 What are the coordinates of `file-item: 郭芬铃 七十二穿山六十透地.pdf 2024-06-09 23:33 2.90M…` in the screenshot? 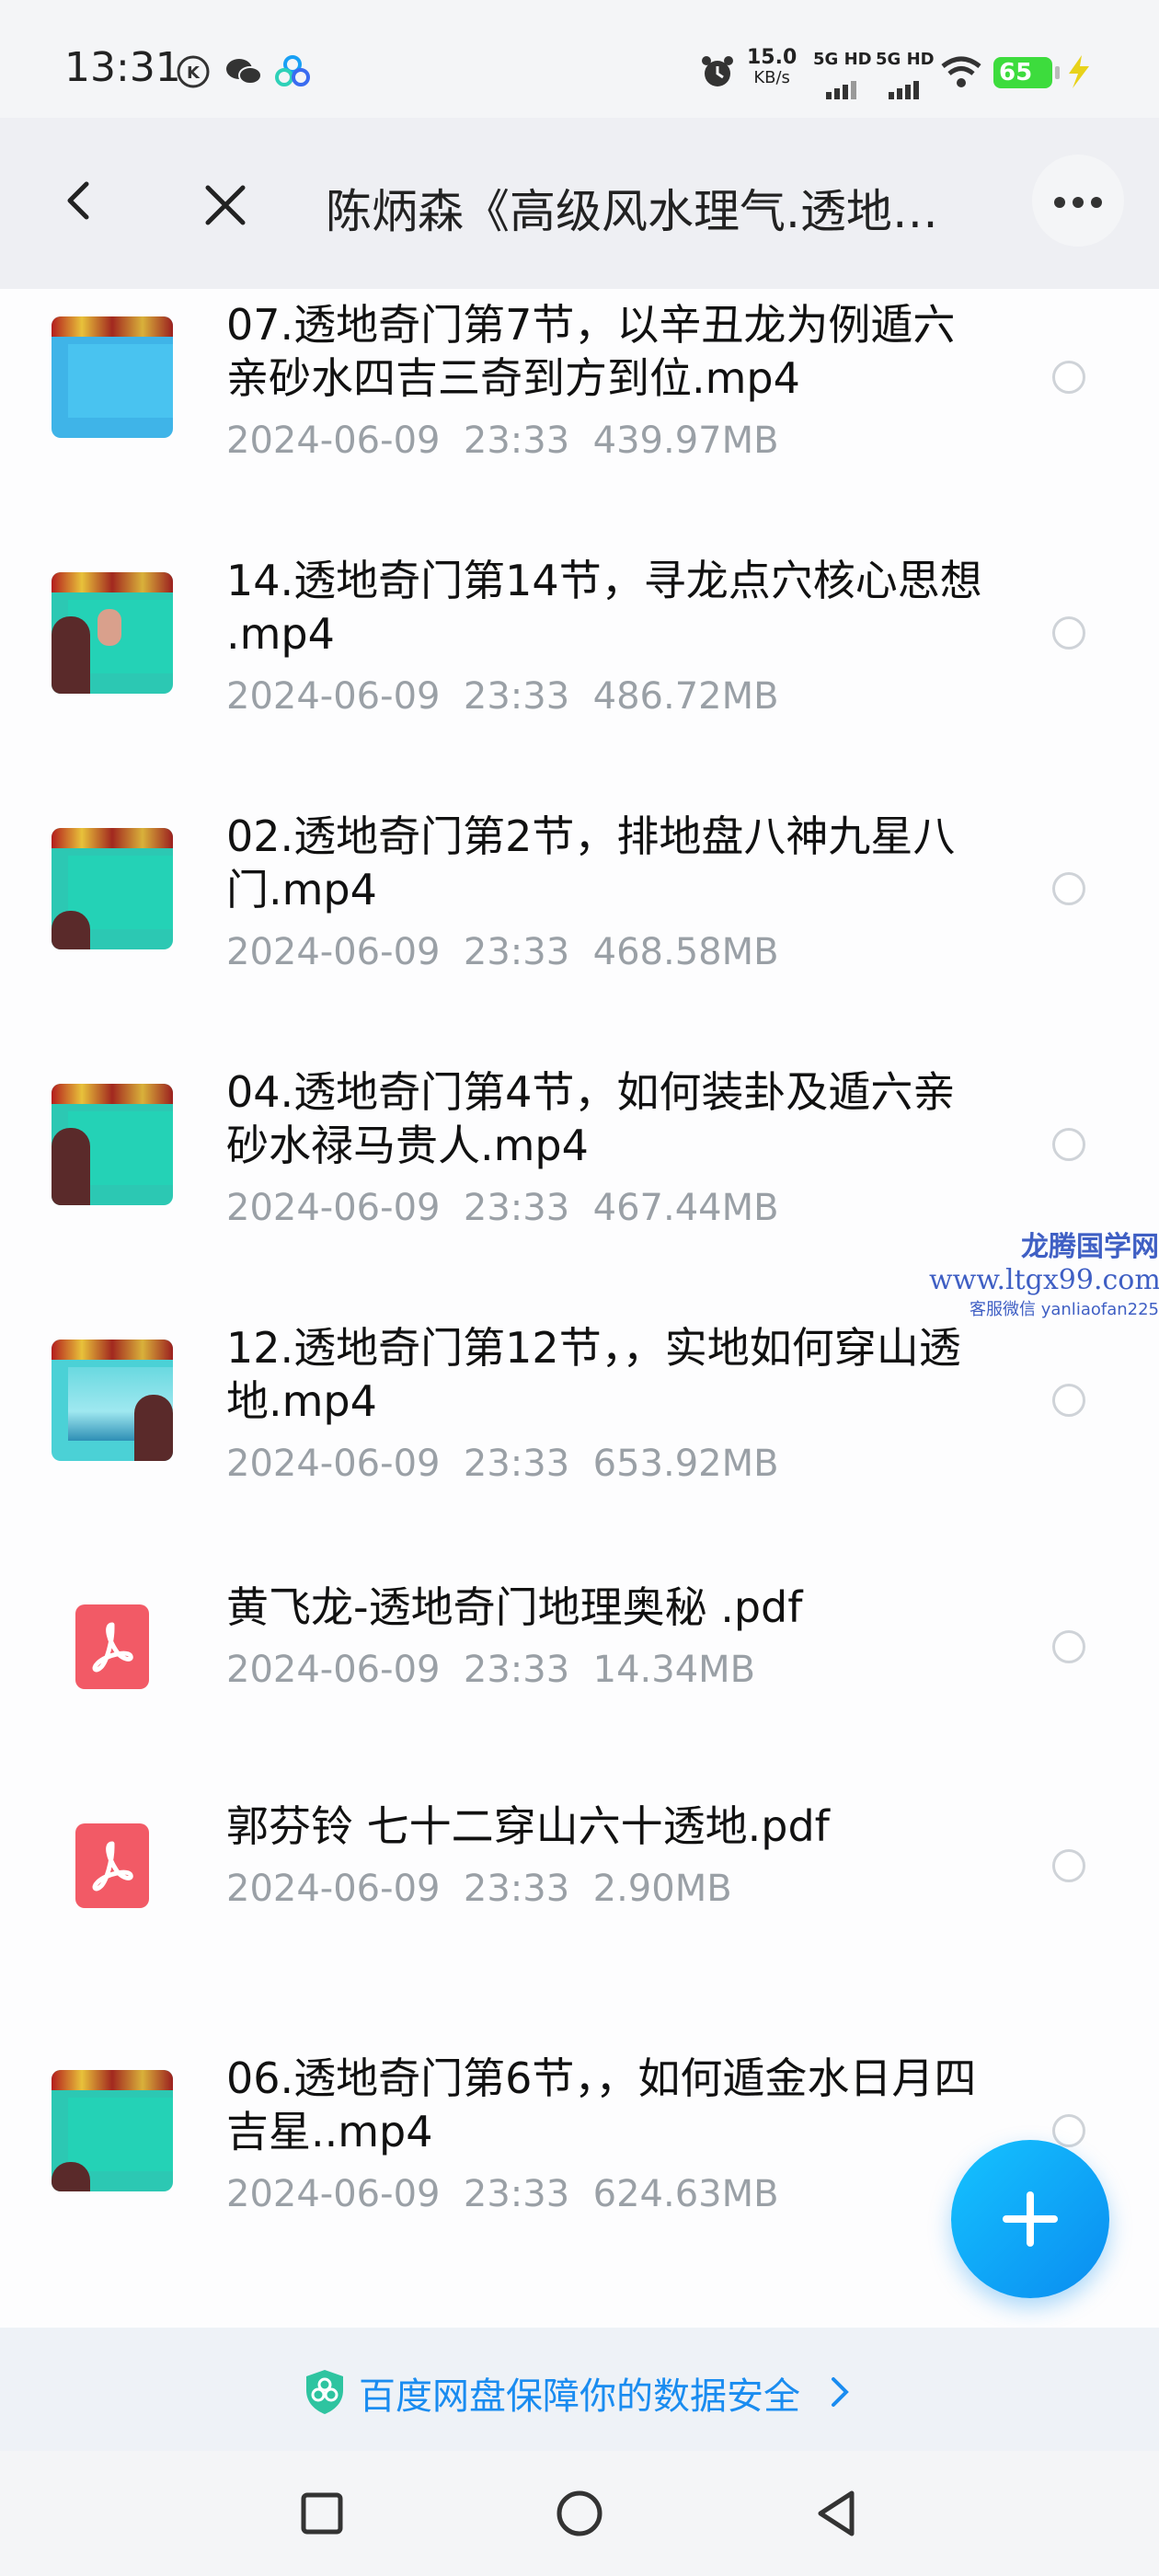 It's located at (579, 1896).